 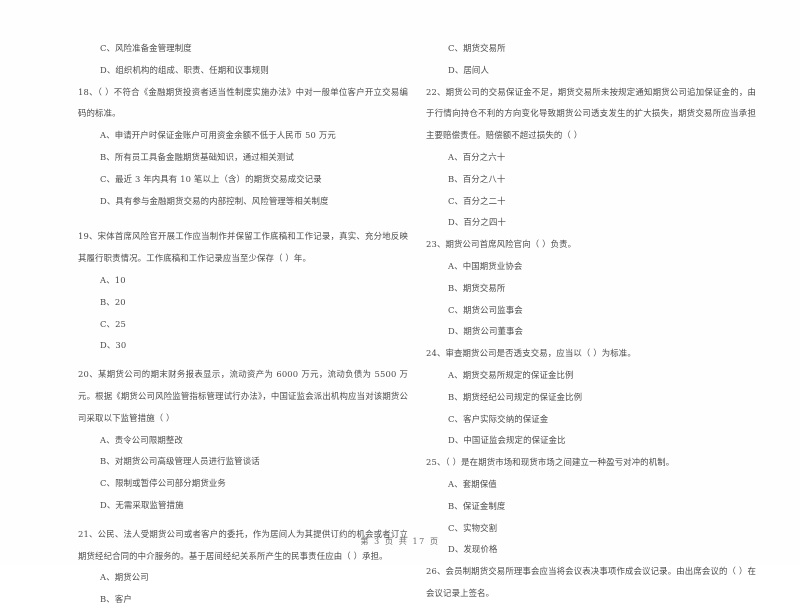 What do you see at coordinates (486, 331) in the screenshot?
I see `option-item: D、期货公司董事会` at bounding box center [486, 331].